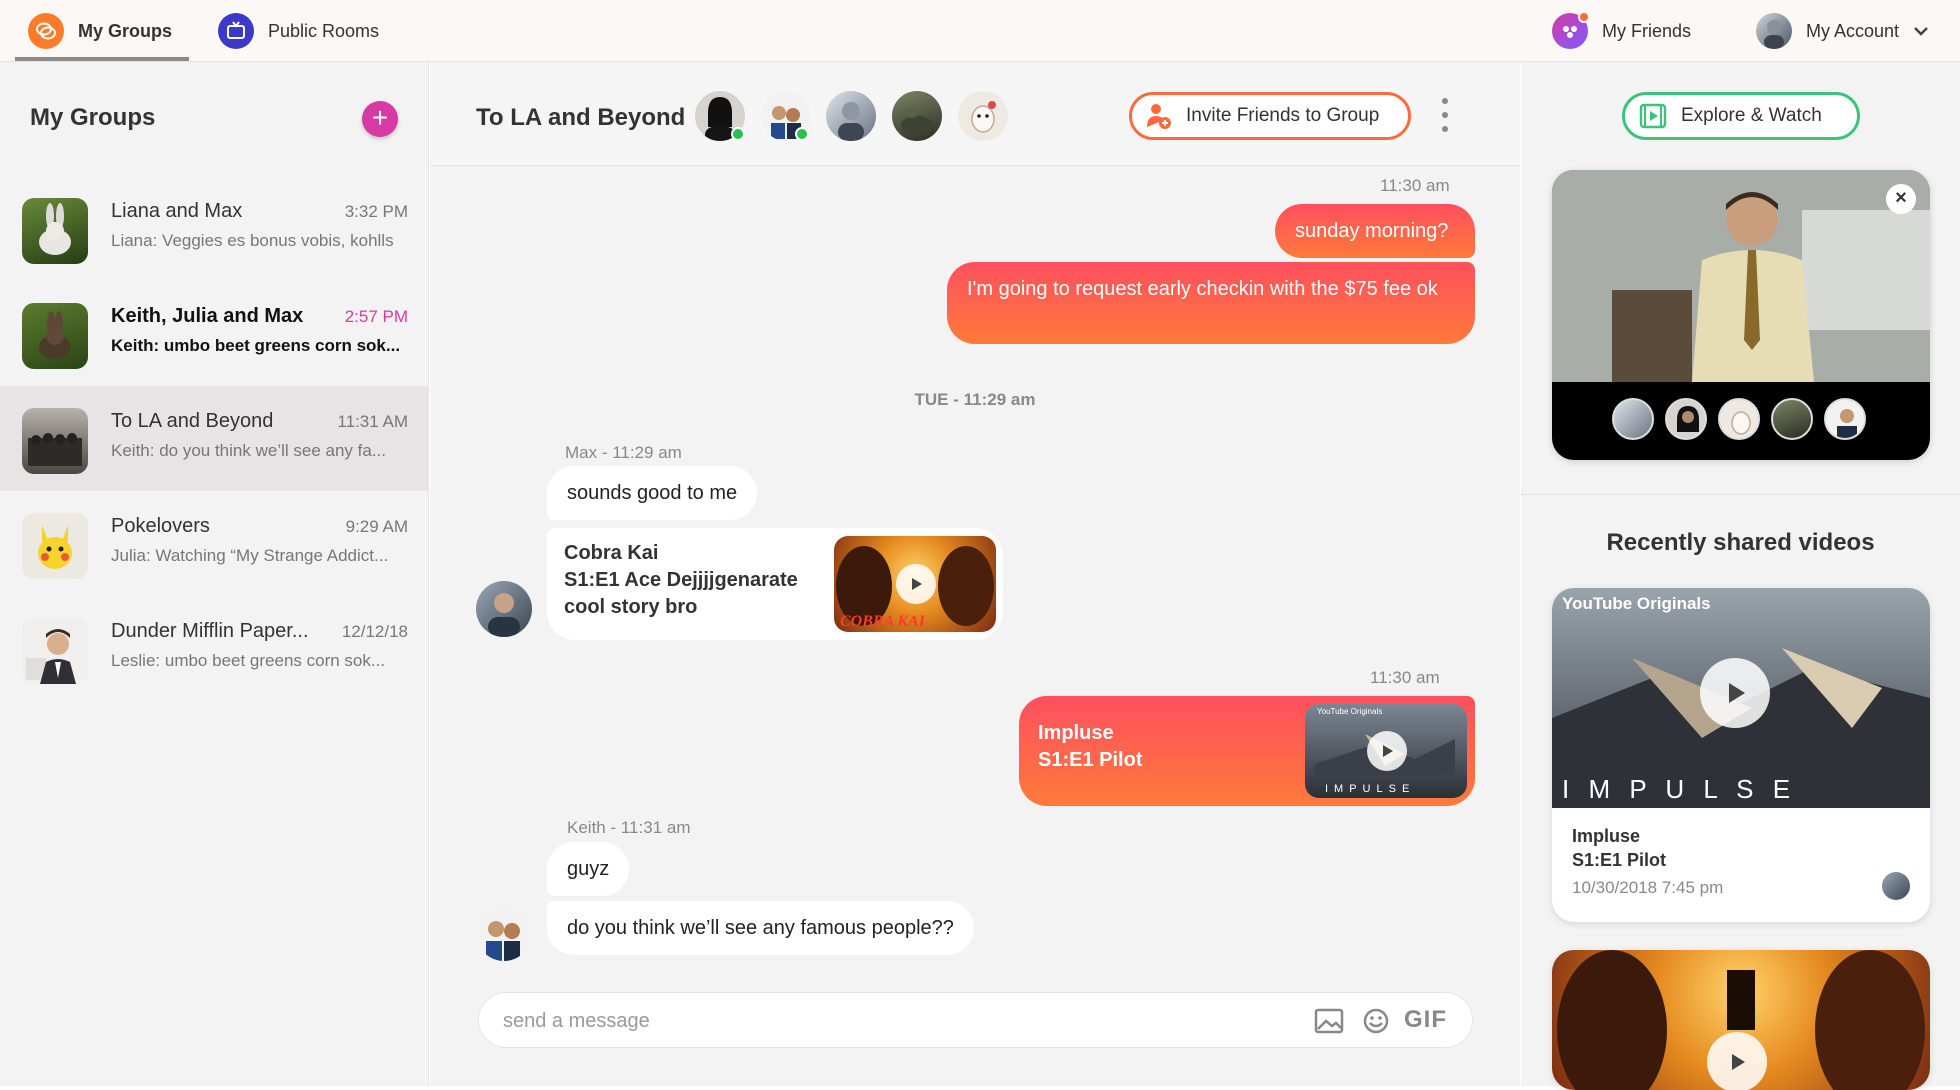  I want to click on my-account-menu: My Account, so click(1842, 31).